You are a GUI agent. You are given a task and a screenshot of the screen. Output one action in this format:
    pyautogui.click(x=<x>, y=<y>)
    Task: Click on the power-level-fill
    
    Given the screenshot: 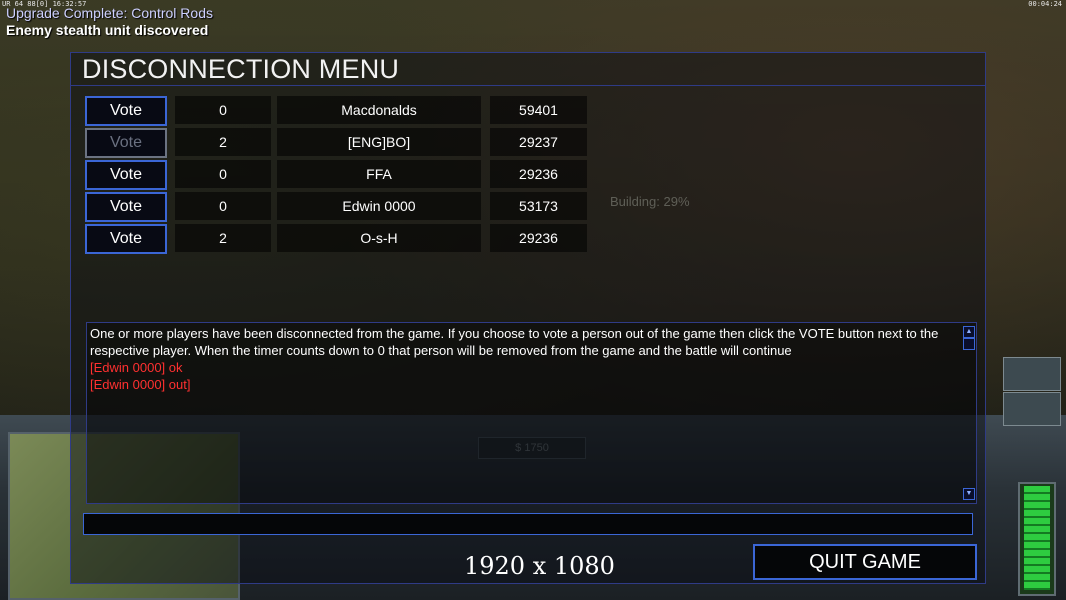 What is the action you would take?
    pyautogui.click(x=1037, y=537)
    